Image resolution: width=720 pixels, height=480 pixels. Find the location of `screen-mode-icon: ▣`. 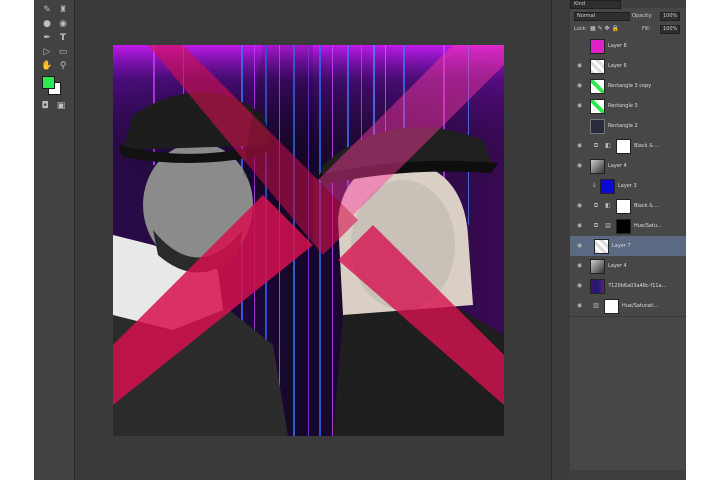

screen-mode-icon: ▣ is located at coordinates (61, 106).